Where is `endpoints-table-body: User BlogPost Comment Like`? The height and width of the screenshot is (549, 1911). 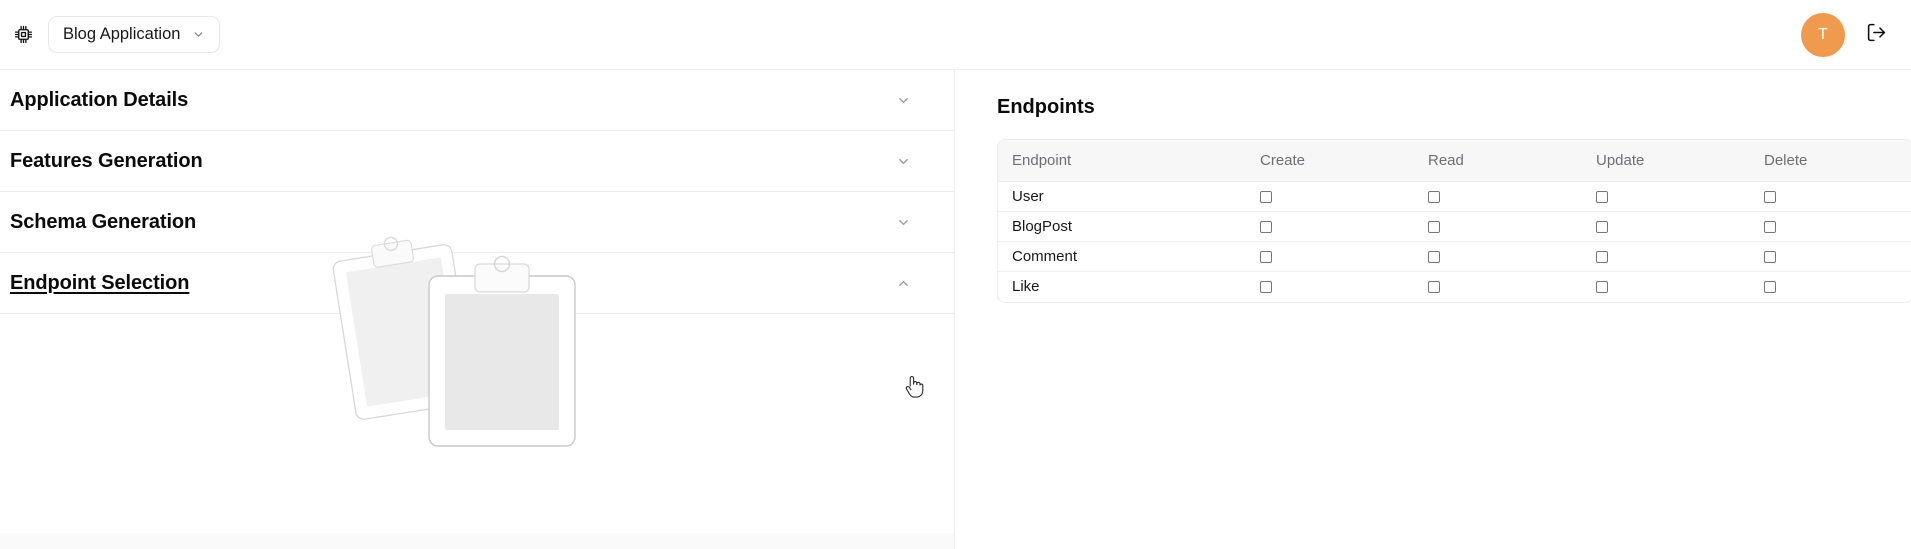 endpoints-table-body: User BlogPost Comment Like is located at coordinates (1454, 241).